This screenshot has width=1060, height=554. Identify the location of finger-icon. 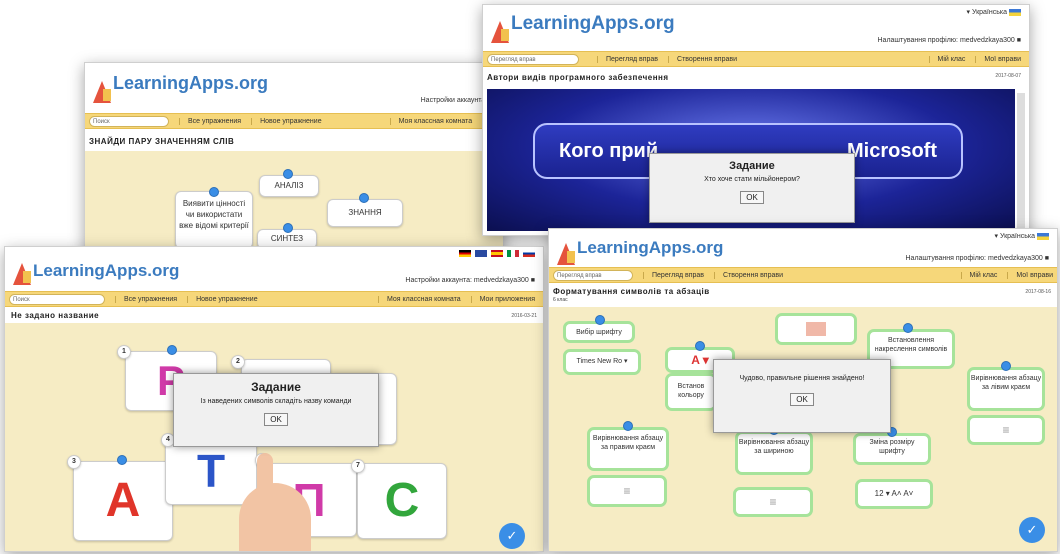
(265, 478).